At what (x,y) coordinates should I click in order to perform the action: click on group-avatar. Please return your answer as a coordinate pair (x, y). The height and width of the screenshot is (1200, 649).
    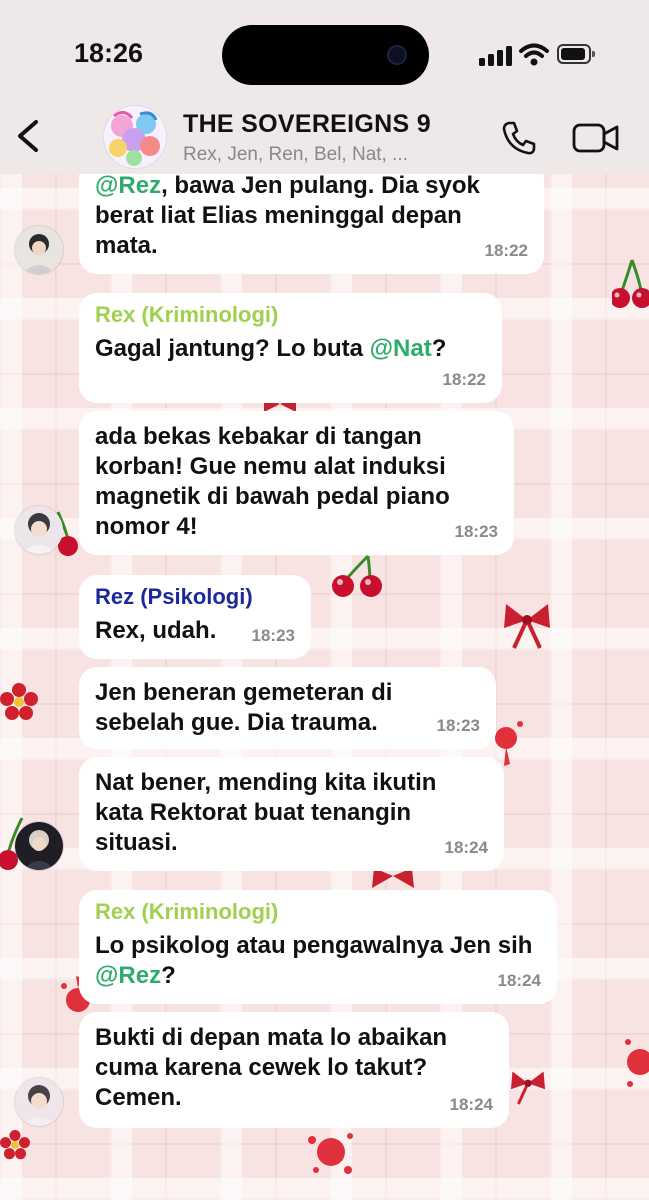
    Looking at the image, I should click on (135, 137).